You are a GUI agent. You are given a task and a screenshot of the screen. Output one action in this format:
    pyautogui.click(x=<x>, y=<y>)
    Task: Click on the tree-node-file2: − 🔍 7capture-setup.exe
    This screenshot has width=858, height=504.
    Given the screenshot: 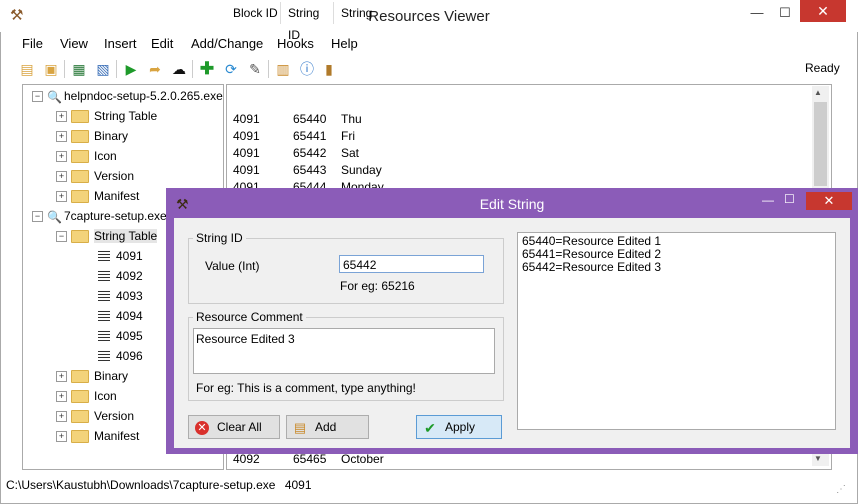 What is the action you would take?
    pyautogui.click(x=99, y=216)
    